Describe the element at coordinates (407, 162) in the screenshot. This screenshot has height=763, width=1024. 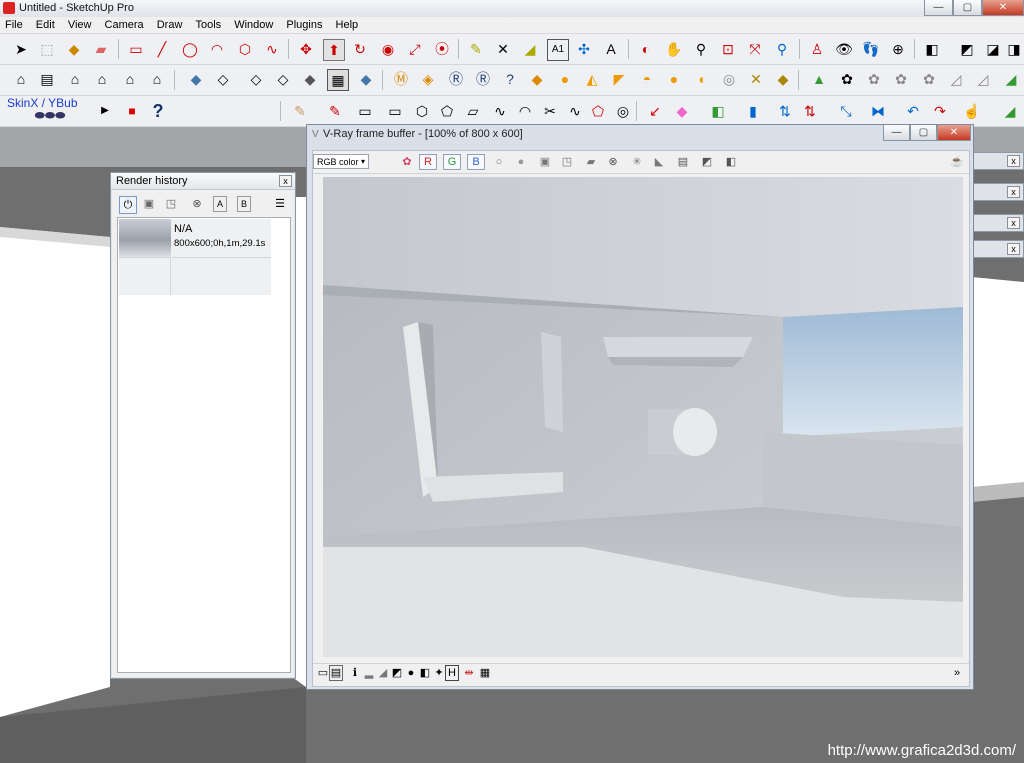
I see `color-channels-icon: ✿` at that location.